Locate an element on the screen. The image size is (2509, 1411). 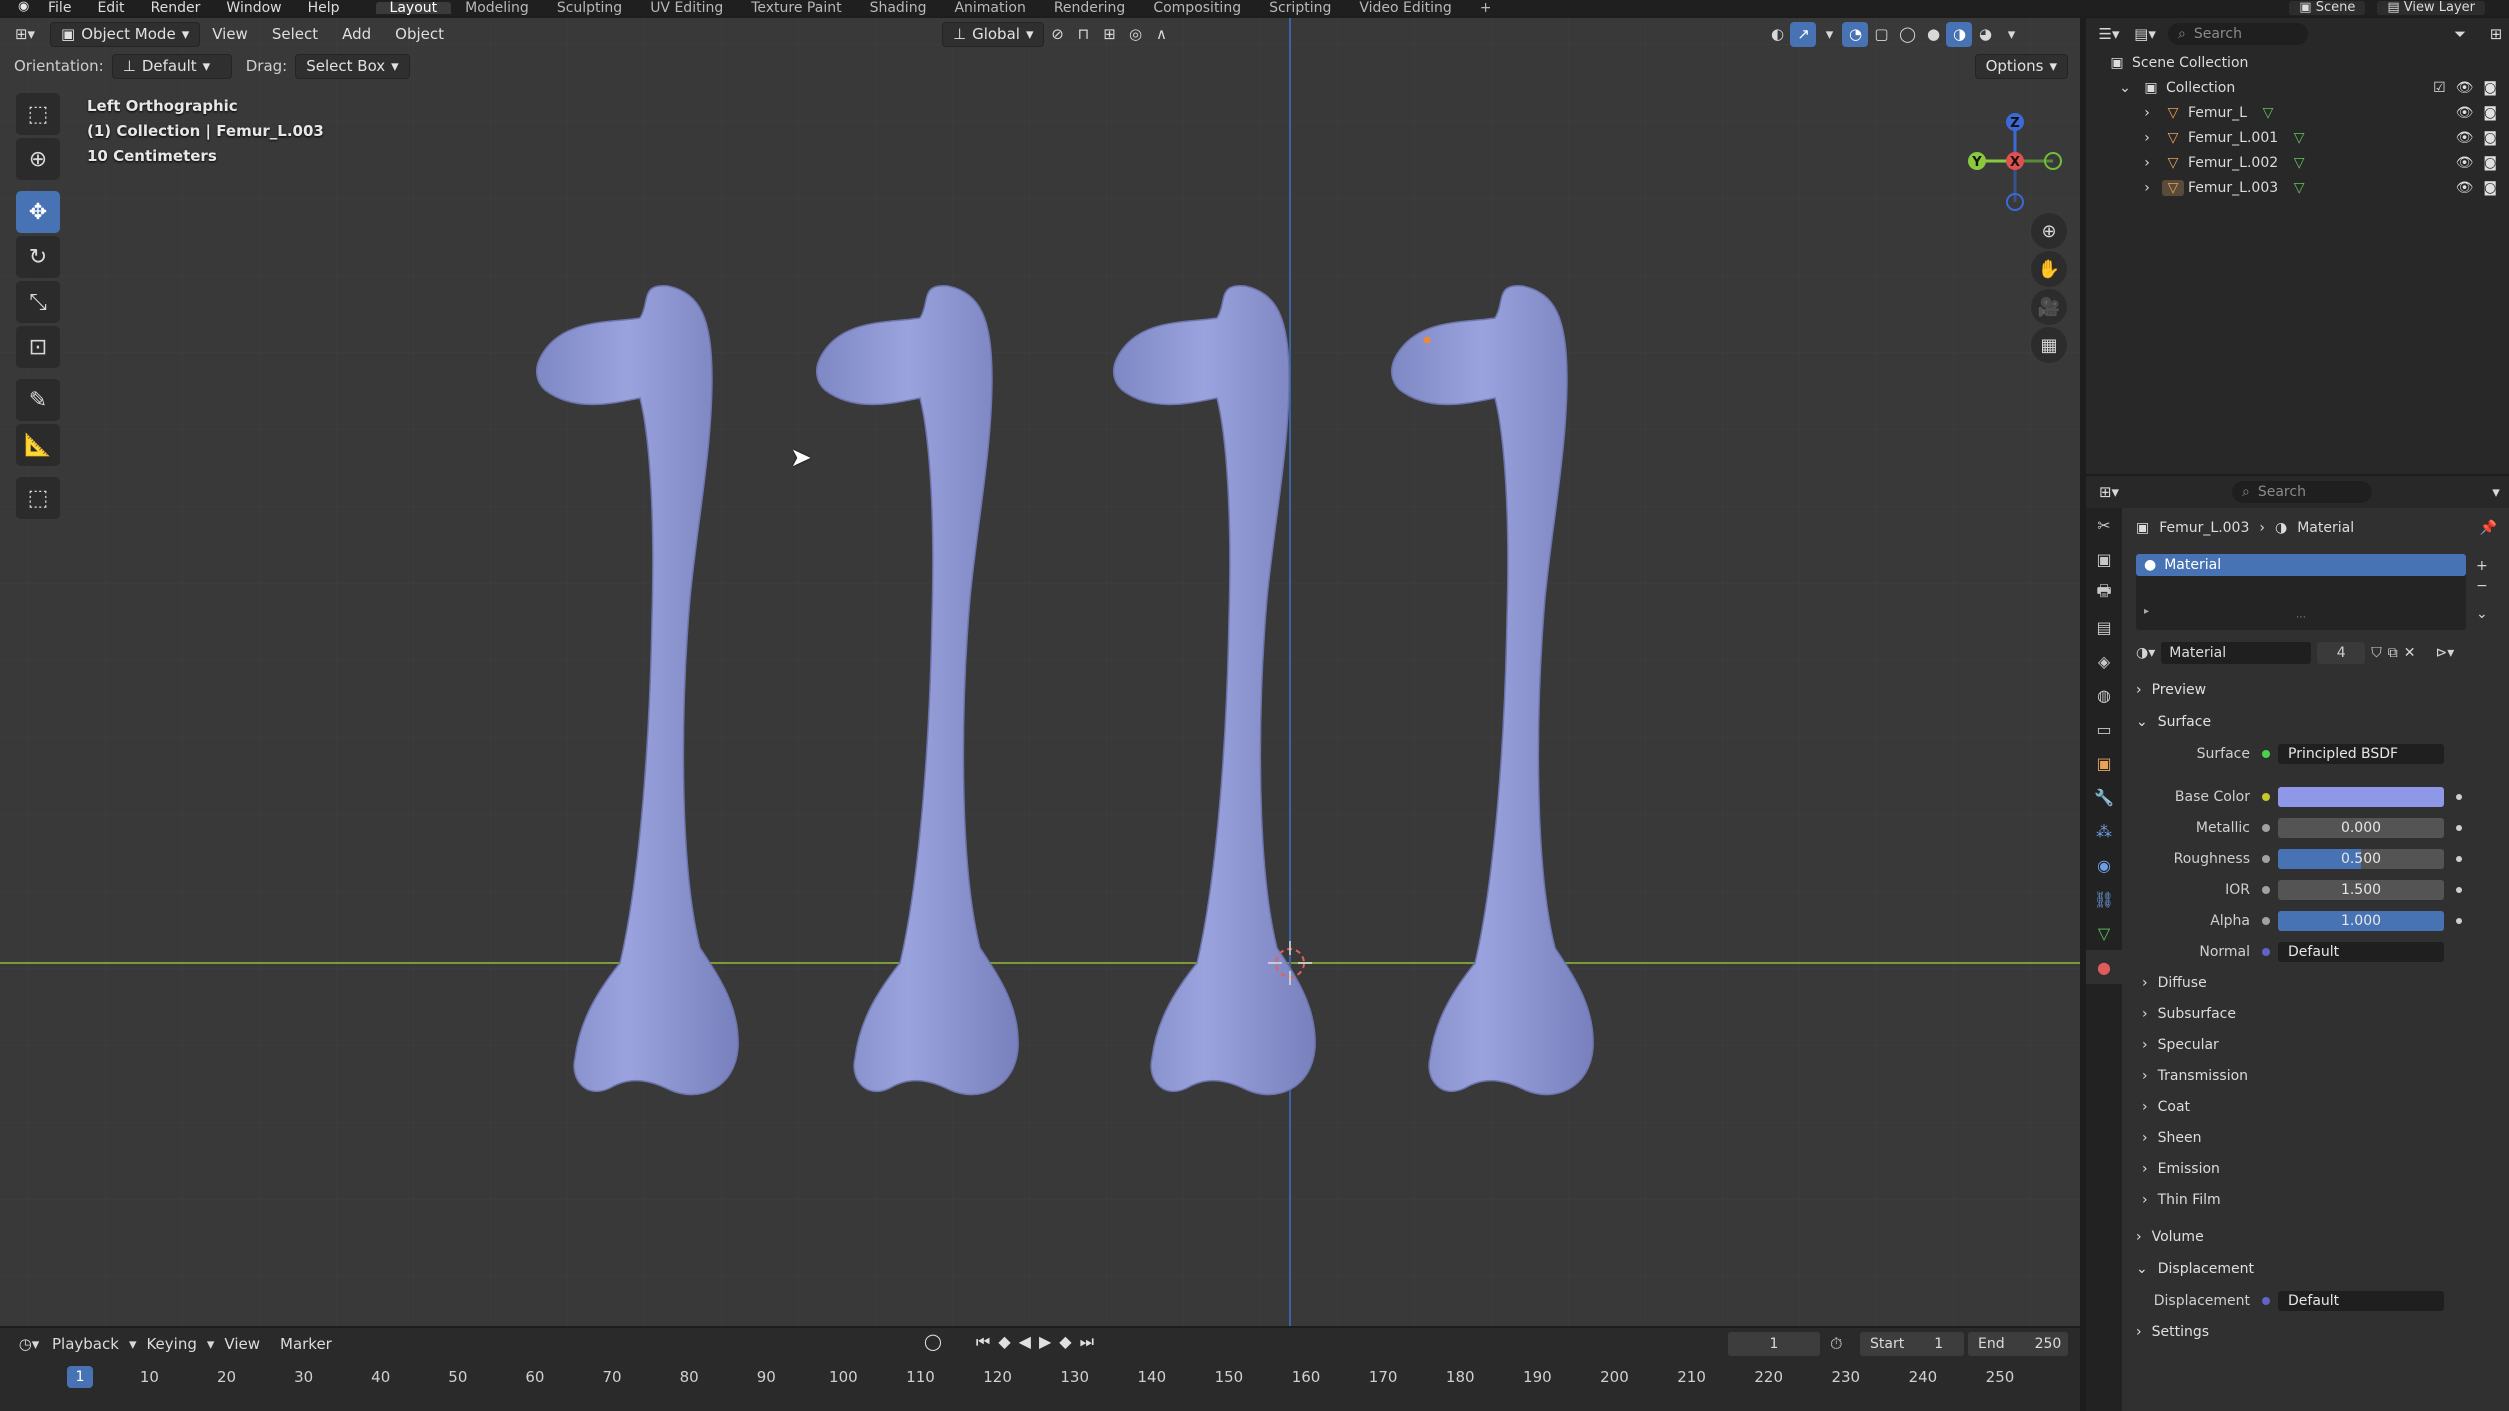
tab-shading: Shading is located at coordinates (898, 8).